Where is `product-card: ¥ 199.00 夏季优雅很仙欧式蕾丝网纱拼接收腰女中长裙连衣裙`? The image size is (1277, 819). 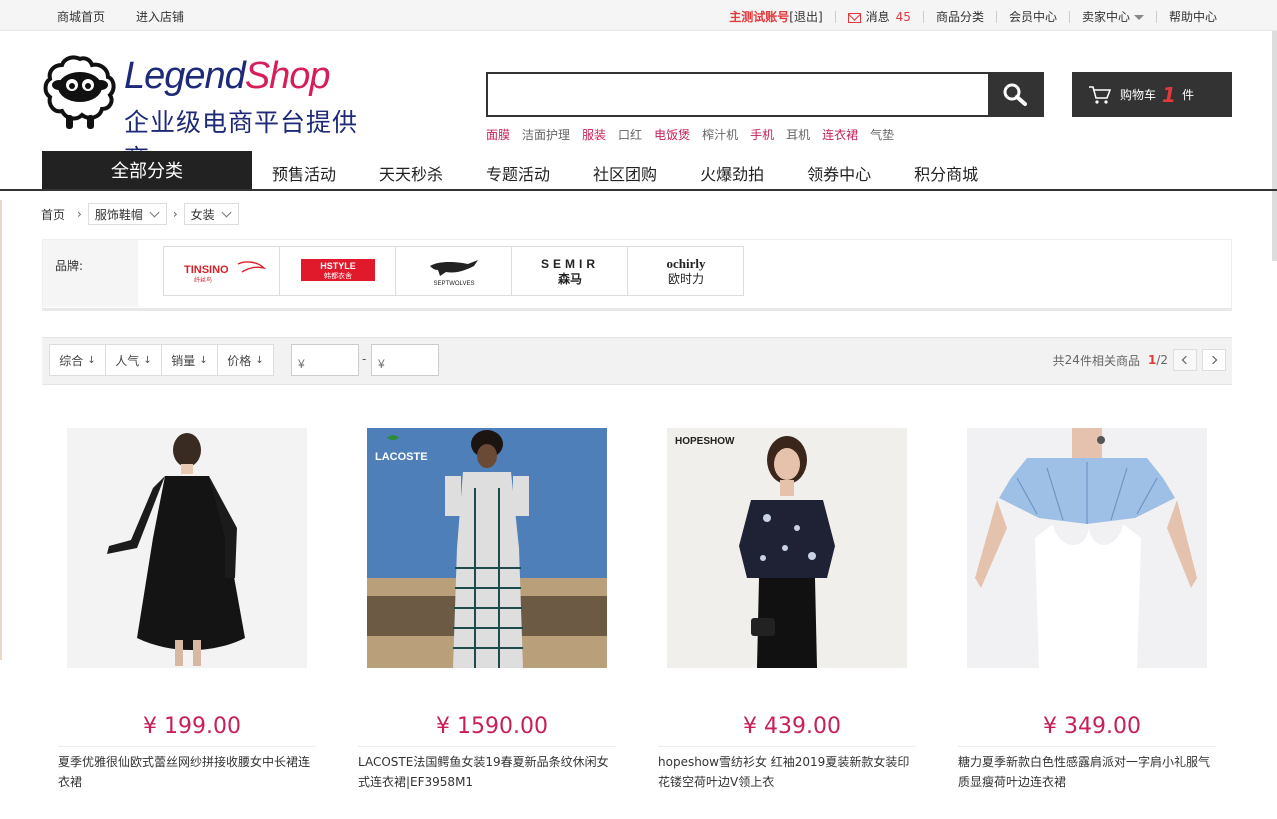 product-card: ¥ 199.00 夏季优雅很仙欧式蕾丝网纱拼接收腰女中长裙连衣裙 is located at coordinates (192, 608).